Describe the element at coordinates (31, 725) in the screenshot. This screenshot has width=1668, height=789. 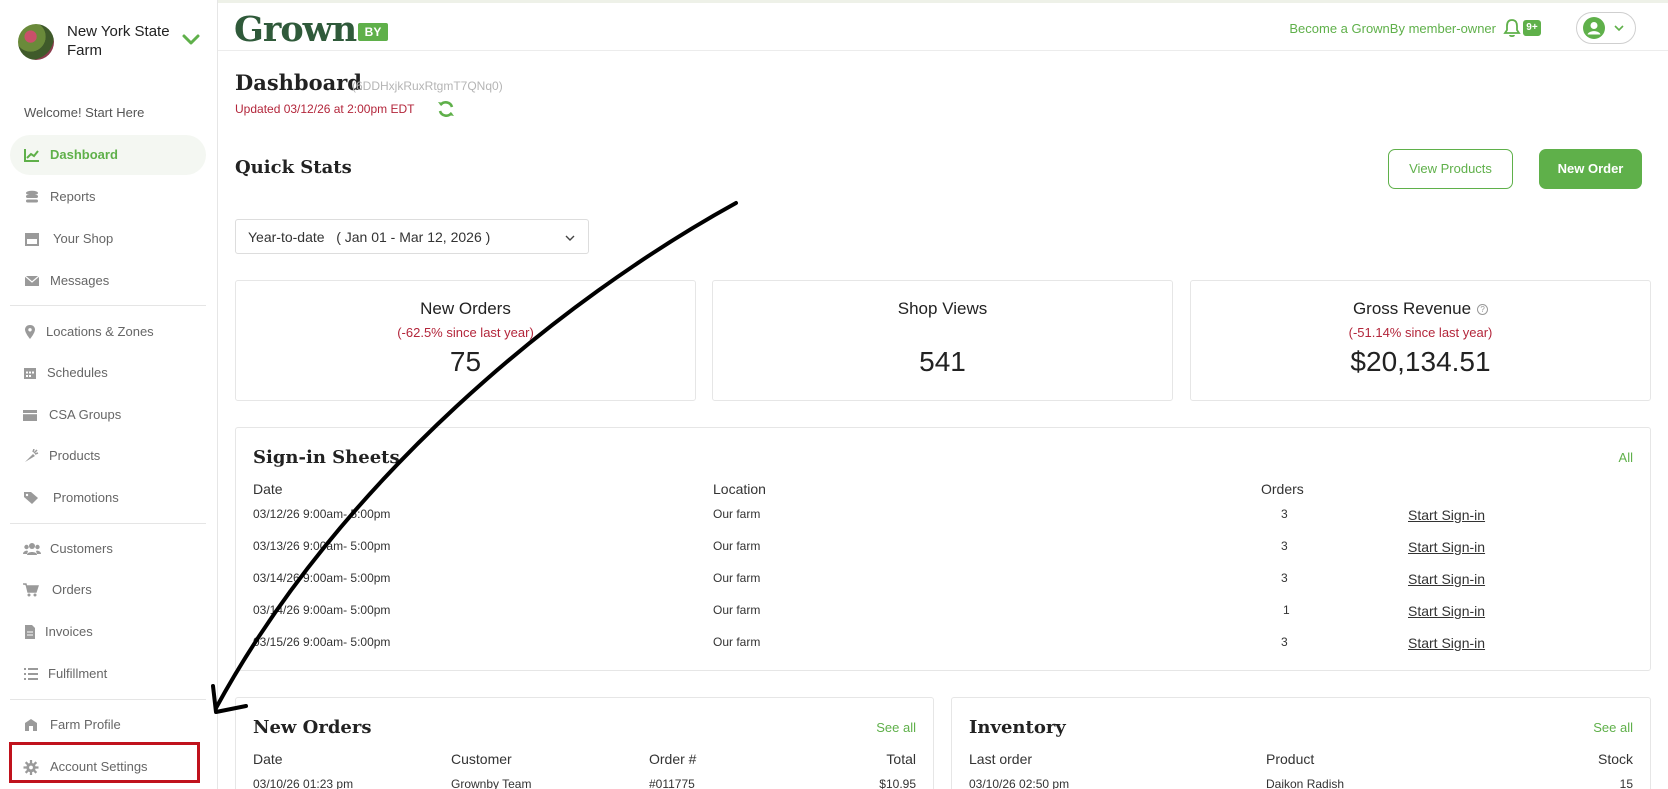
I see `farm-icon` at that location.